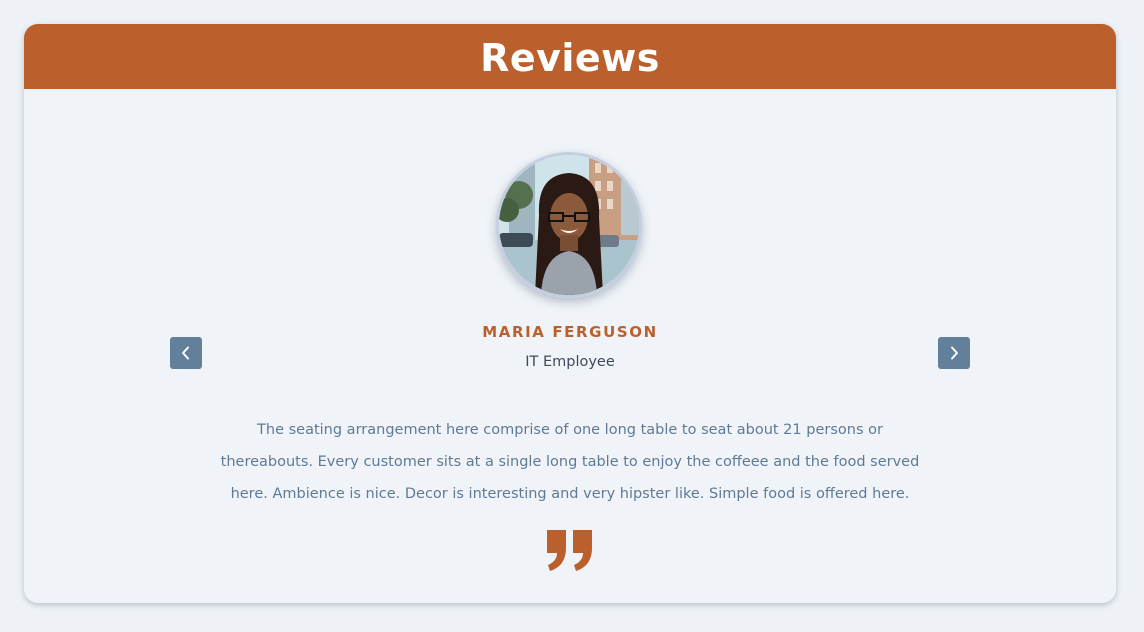 The height and width of the screenshot is (632, 1144). I want to click on reviews-header: Reviews, so click(570, 56).